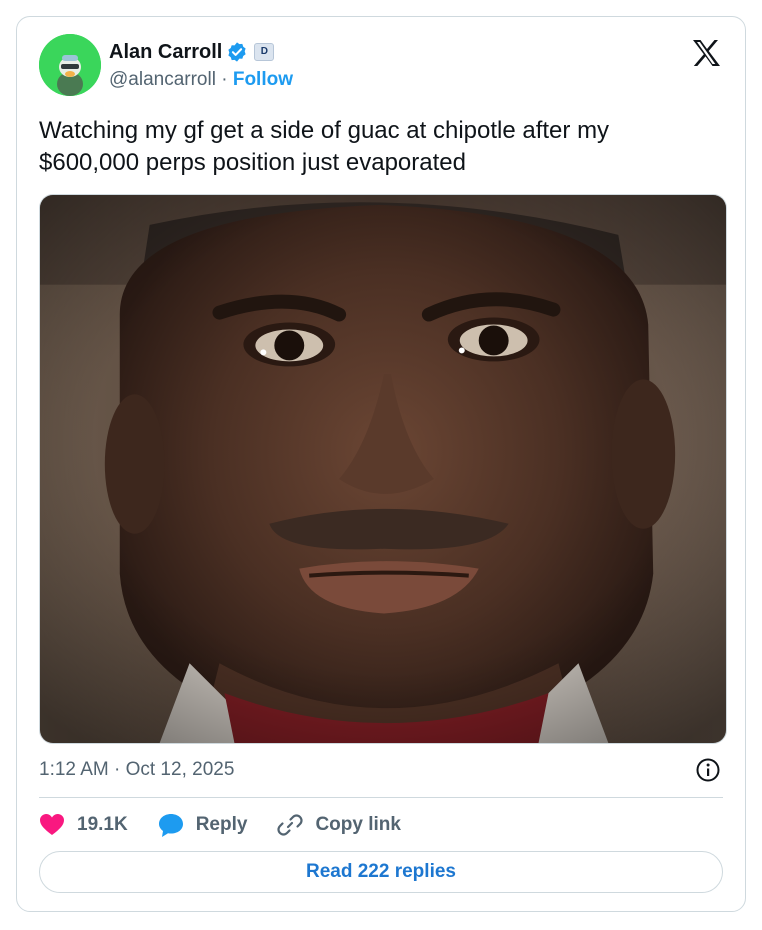 The height and width of the screenshot is (930, 762). What do you see at coordinates (70, 65) in the screenshot?
I see `avatar` at bounding box center [70, 65].